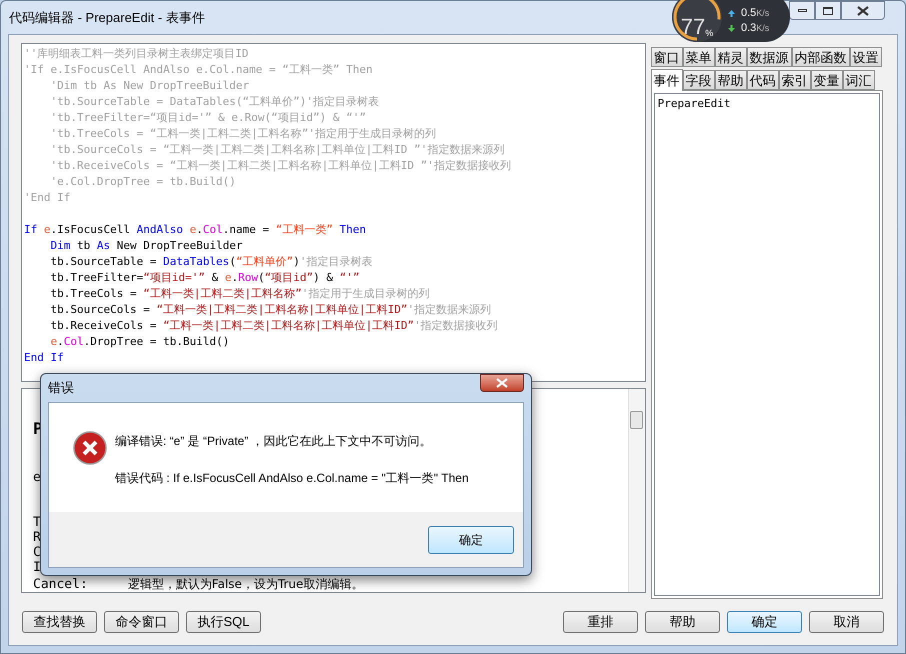 The width and height of the screenshot is (906, 654). I want to click on code-line: 'tb.TreeFilter=“项目id='” & e.Row(“项目id”) & “'”, so click(207, 118).